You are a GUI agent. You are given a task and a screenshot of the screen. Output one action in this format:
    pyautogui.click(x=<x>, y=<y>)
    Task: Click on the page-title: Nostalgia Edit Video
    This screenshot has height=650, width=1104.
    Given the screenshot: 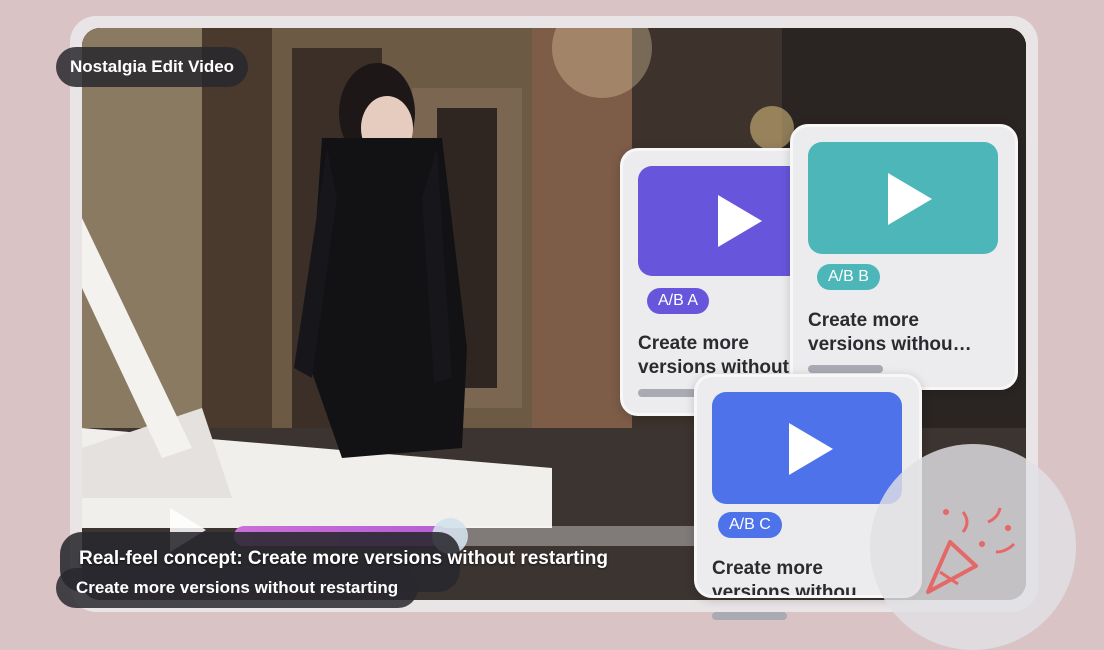 What is the action you would take?
    pyautogui.click(x=152, y=67)
    